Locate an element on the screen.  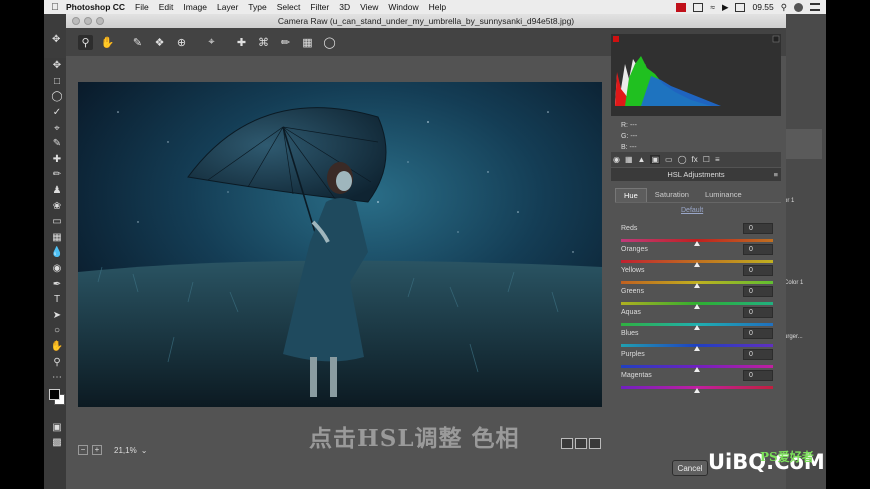
hand-tool-icon: ✋ is located at coordinates (107, 42).